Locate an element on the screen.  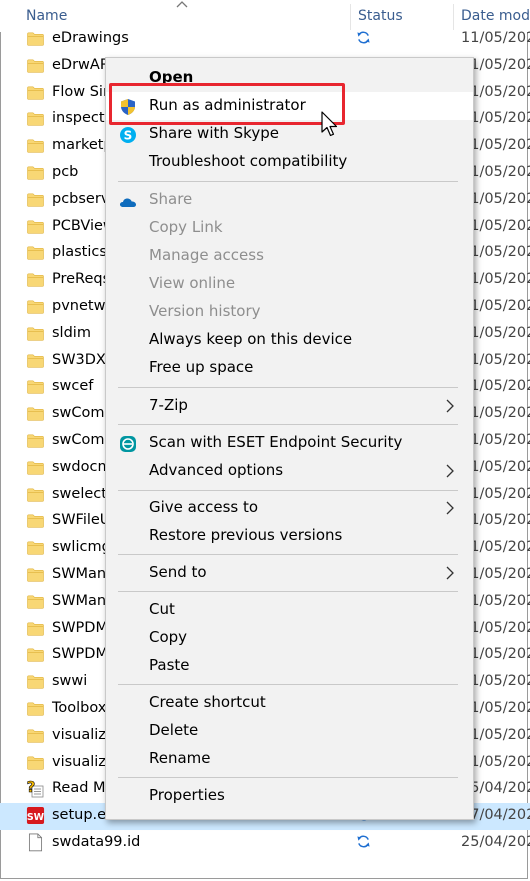
skype-icon: S is located at coordinates (128, 135).